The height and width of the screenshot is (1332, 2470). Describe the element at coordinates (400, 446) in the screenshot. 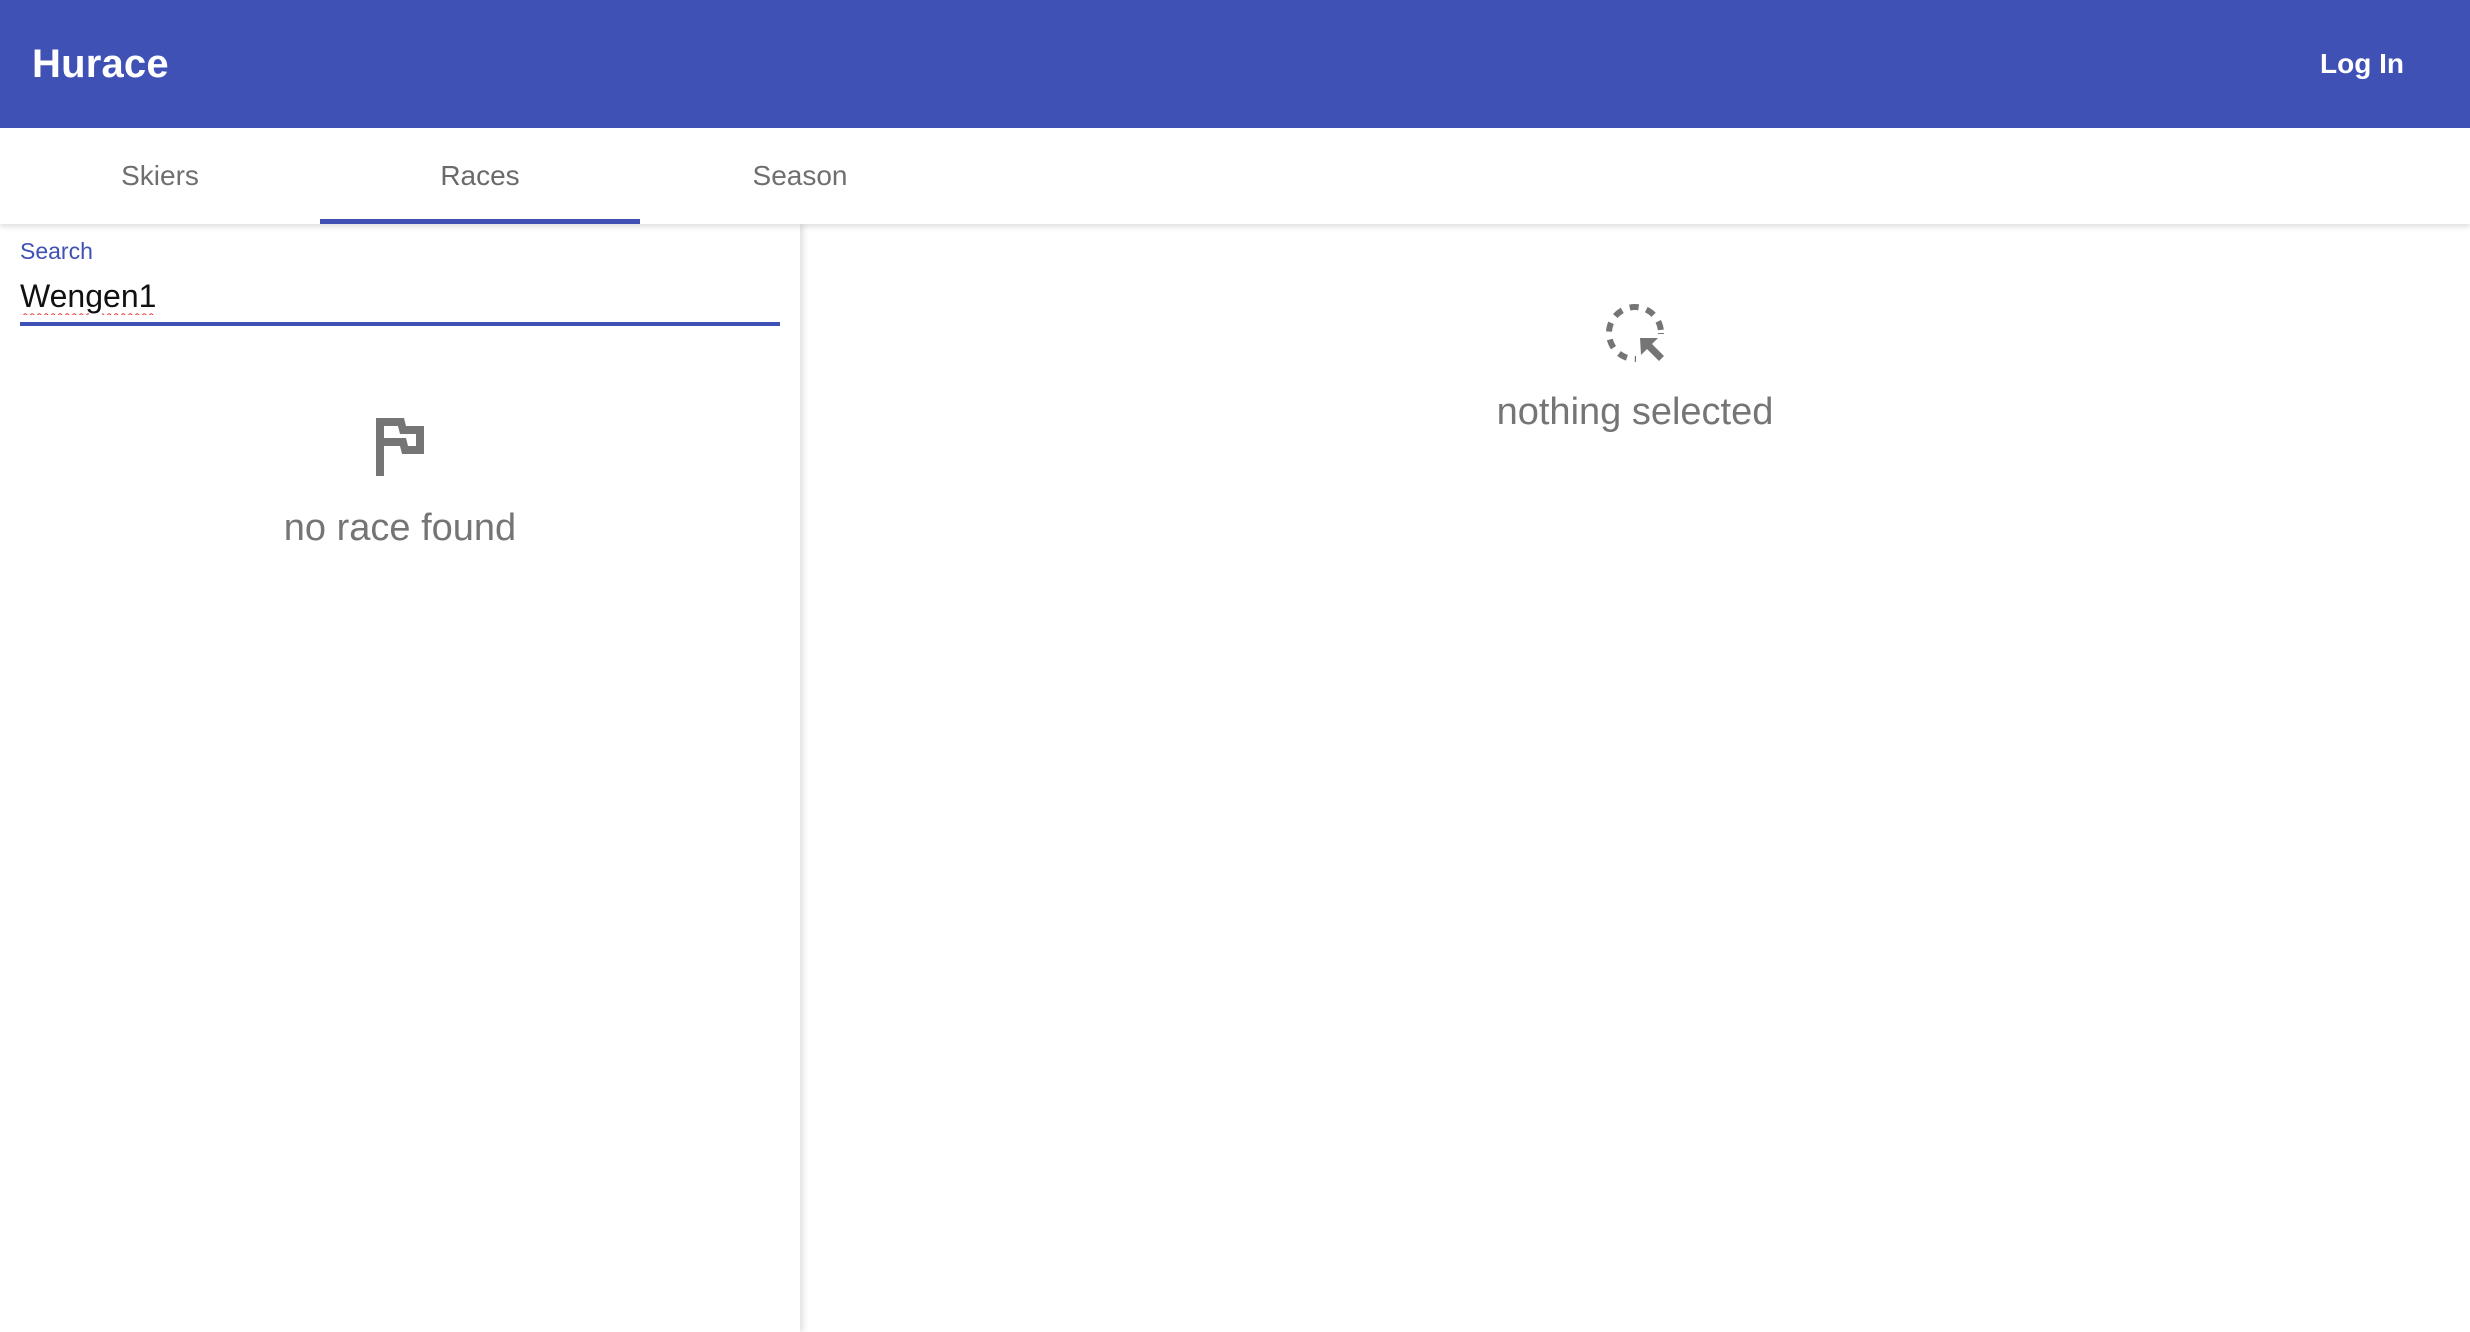

I see `flag-icon` at that location.